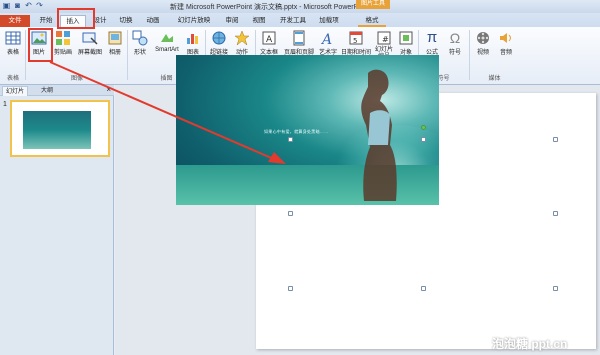  Describe the element at coordinates (329, 21) in the screenshot. I see `tab-addins: 加载项` at that location.